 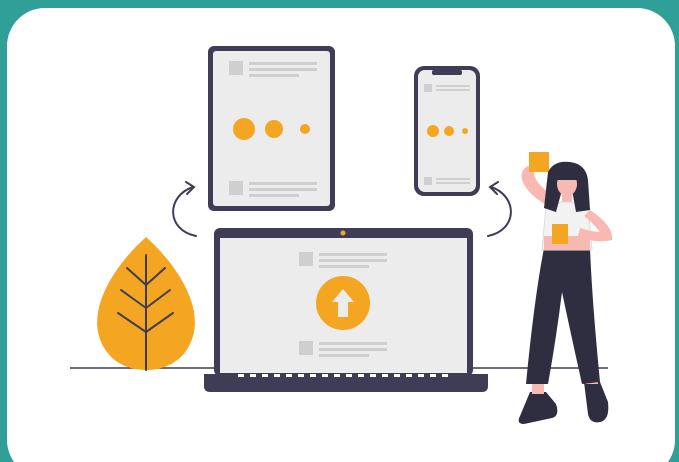 I want to click on upload-arrow-icon, so click(x=343, y=303).